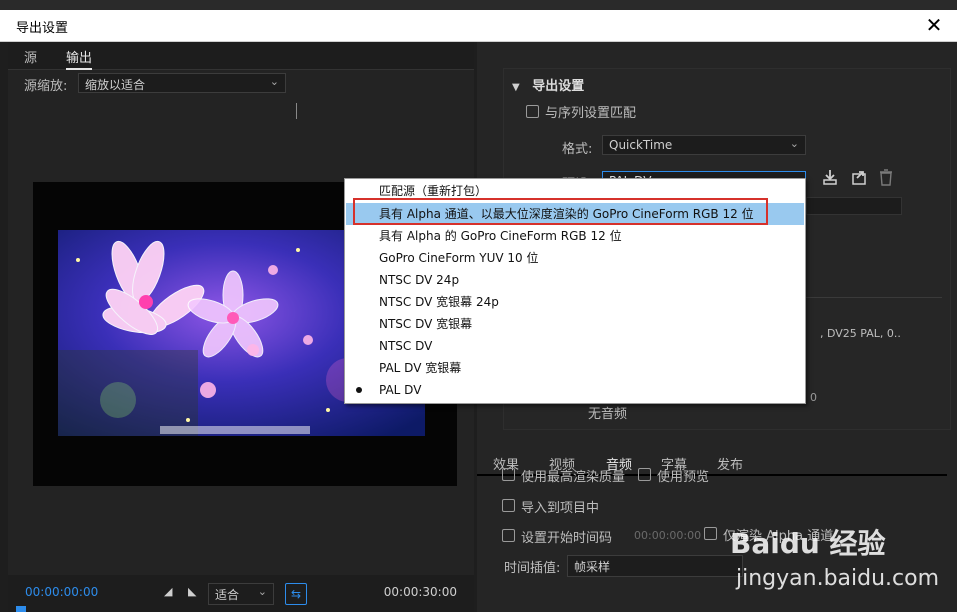  Describe the element at coordinates (241, 94) in the screenshot. I see `source-scale-row: 源缩放: 缩放以适合 ⌄` at that location.